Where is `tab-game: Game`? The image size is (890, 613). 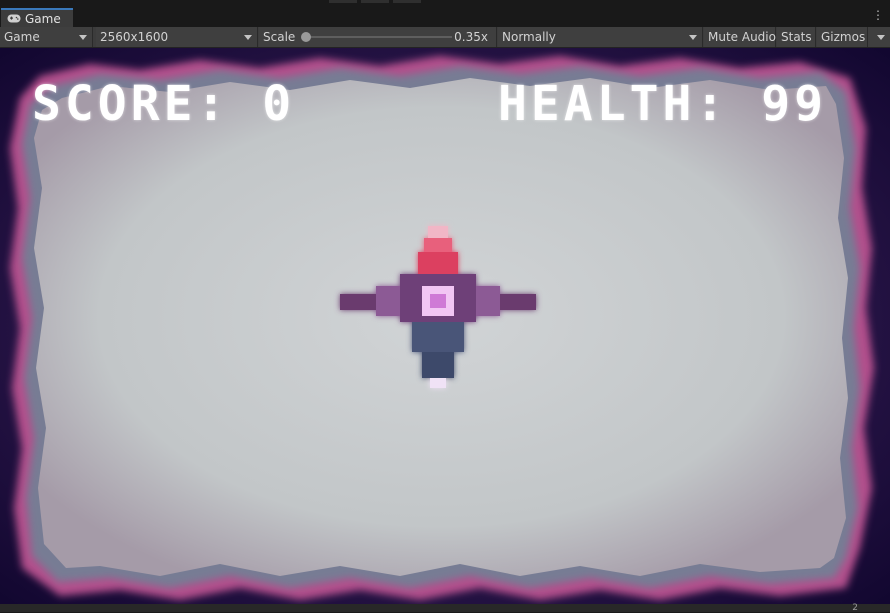 tab-game: Game is located at coordinates (37, 17).